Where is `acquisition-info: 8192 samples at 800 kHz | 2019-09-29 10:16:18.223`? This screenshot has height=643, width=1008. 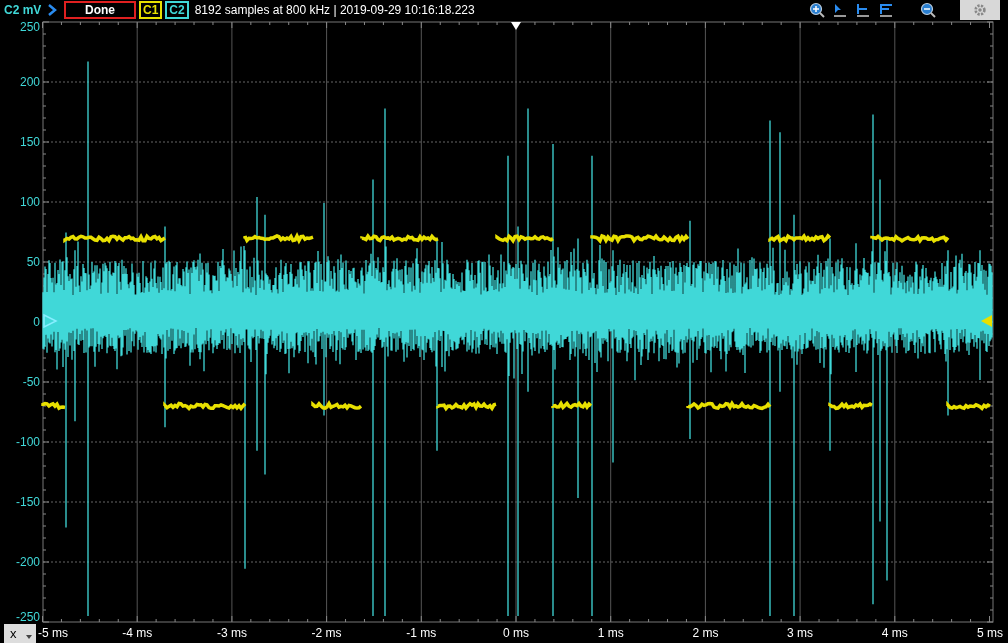 acquisition-info: 8192 samples at 800 kHz | 2019-09-29 10:16:18.223 is located at coordinates (334, 10).